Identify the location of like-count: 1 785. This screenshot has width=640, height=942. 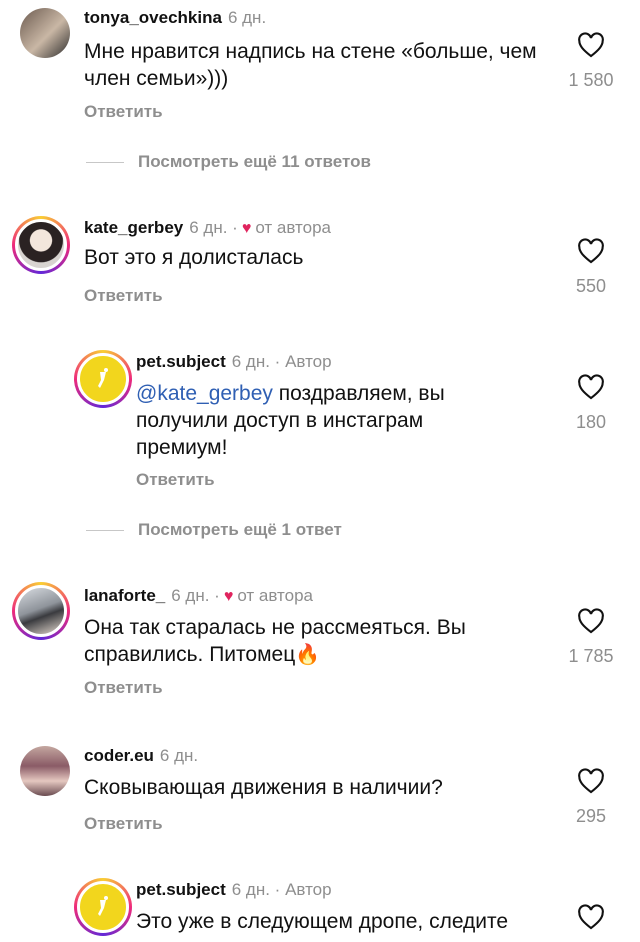
(591, 656).